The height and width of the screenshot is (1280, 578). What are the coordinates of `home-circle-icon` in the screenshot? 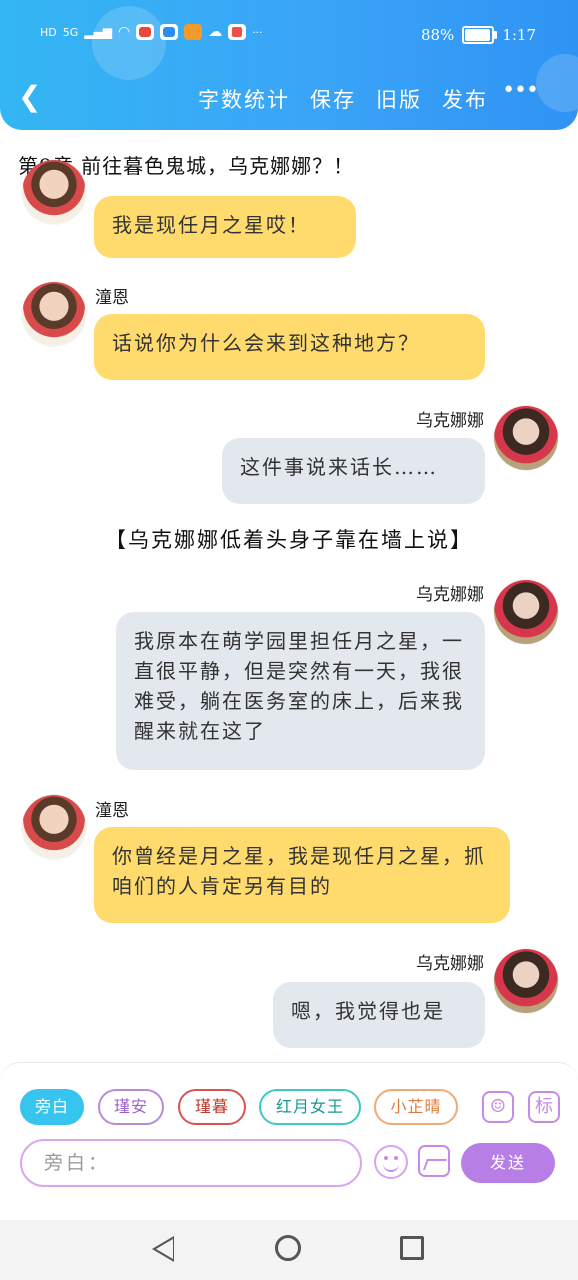 It's located at (288, 1248).